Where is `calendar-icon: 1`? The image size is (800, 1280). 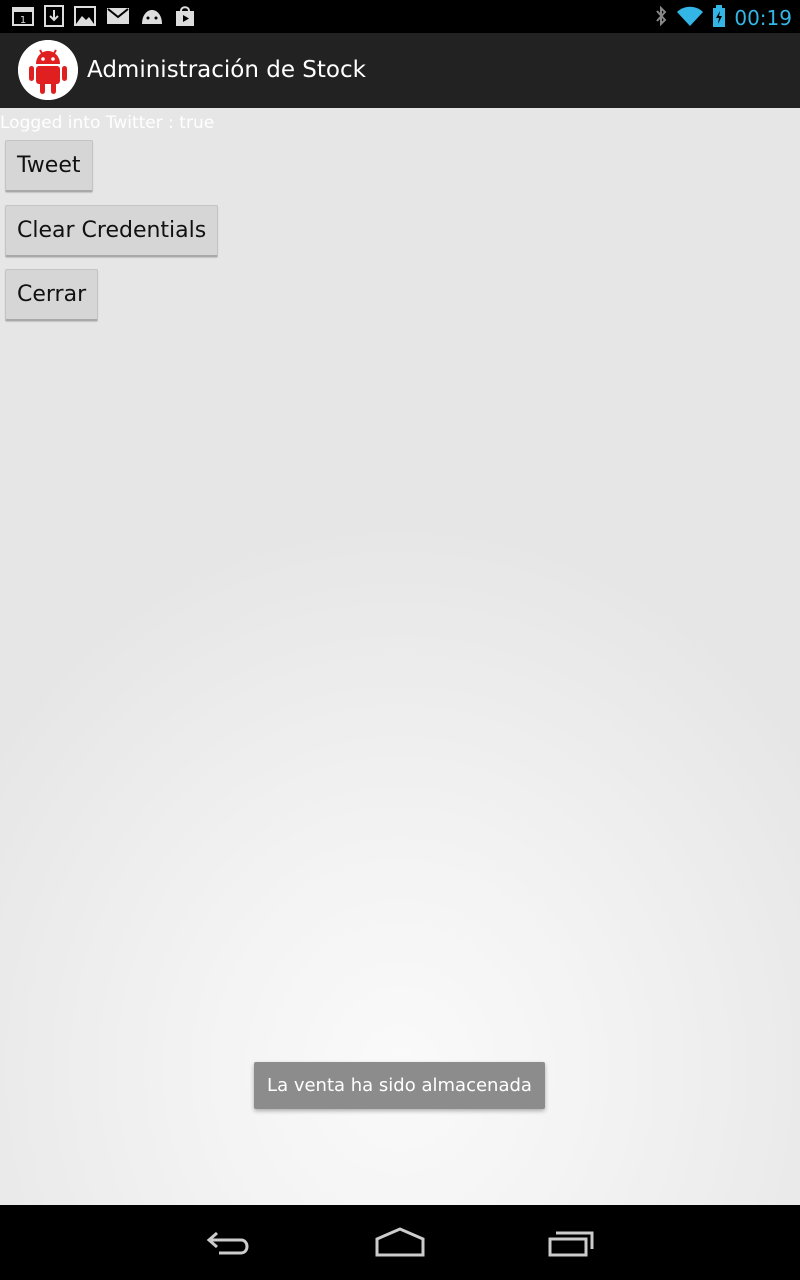 calendar-icon: 1 is located at coordinates (23, 16).